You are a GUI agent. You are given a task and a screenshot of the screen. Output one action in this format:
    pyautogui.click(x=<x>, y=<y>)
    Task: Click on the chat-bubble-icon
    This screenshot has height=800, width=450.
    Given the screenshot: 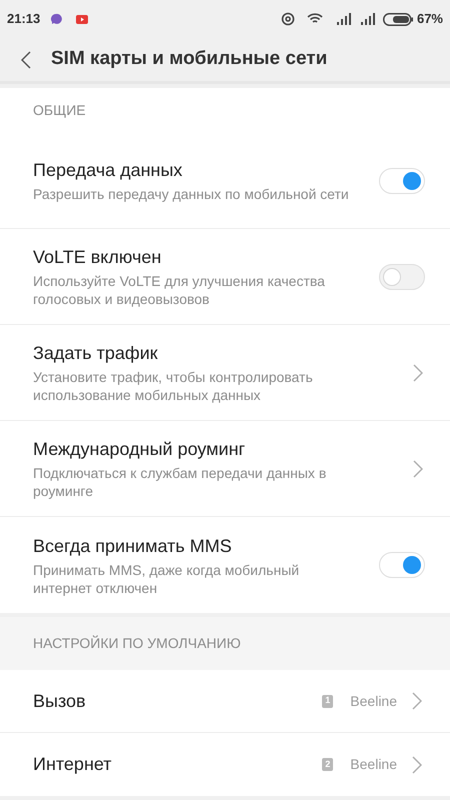 What is the action you would take?
    pyautogui.click(x=56, y=19)
    